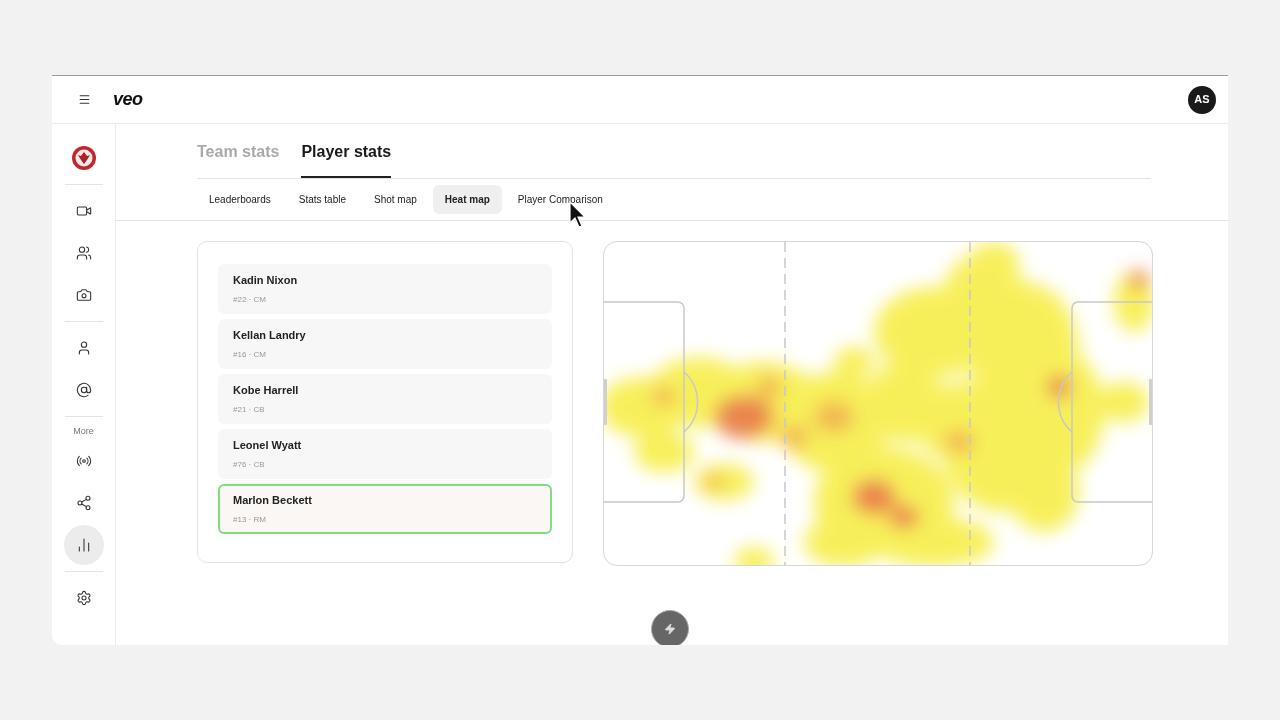  Describe the element at coordinates (754, 556) in the screenshot. I see `heat-spot` at that location.